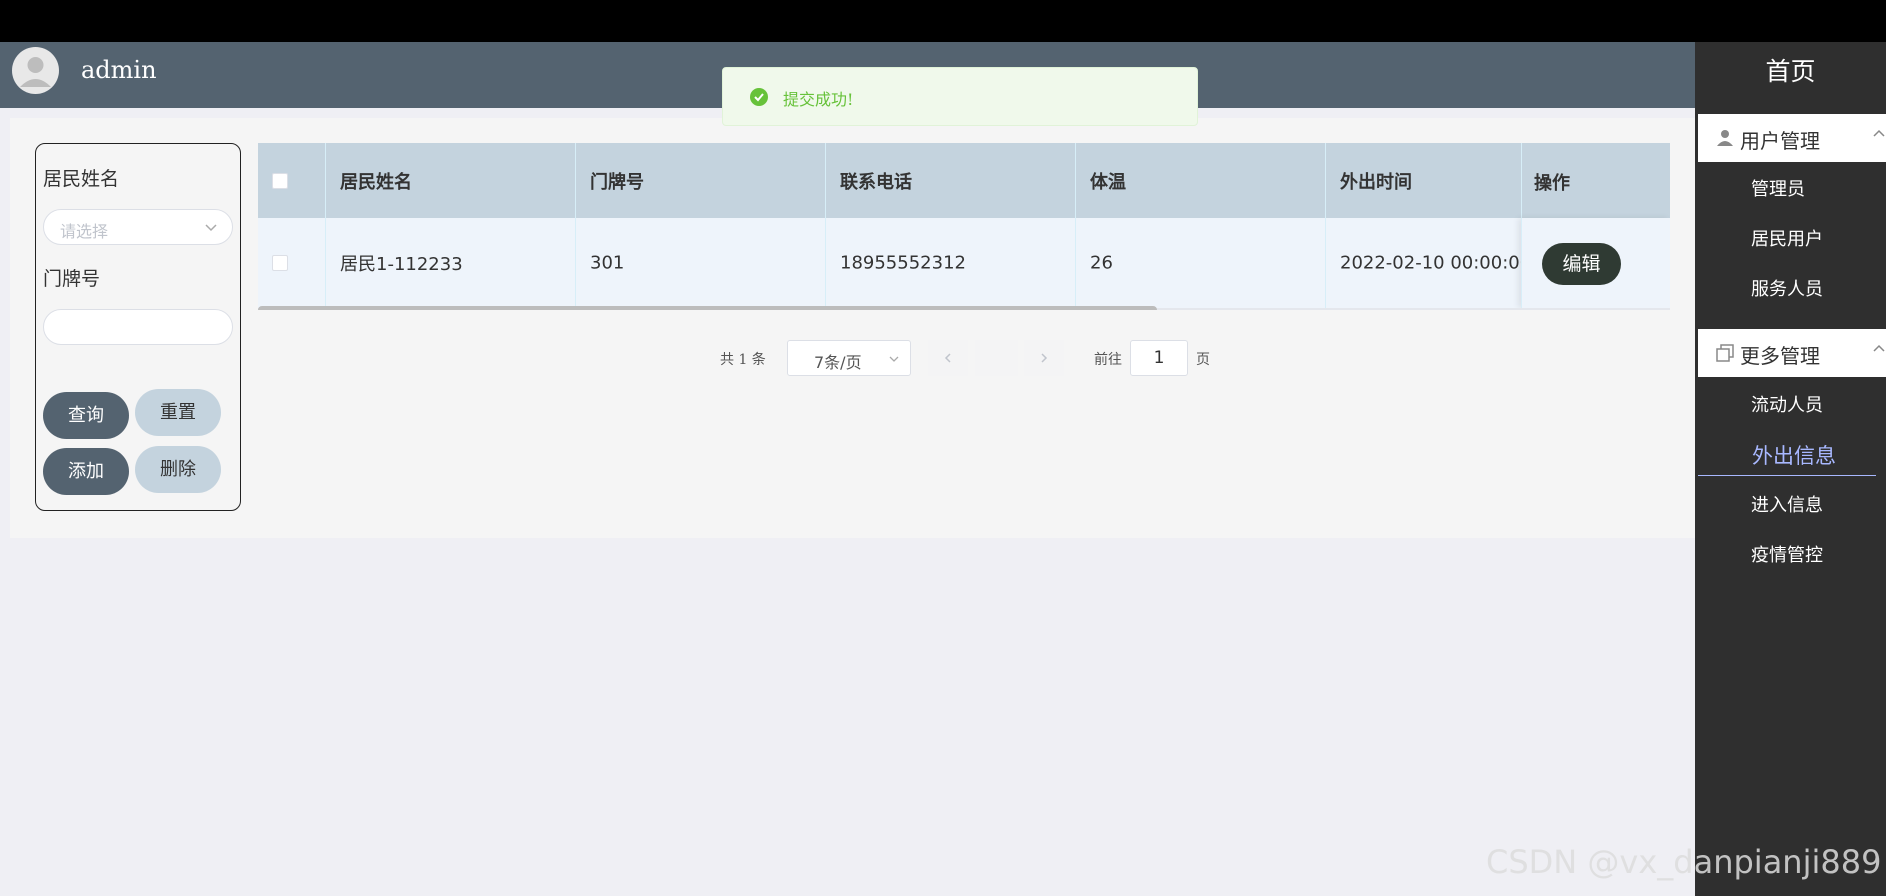 The height and width of the screenshot is (896, 1886). I want to click on sidebar-item-outing-info: 外出信息, so click(1794, 455).